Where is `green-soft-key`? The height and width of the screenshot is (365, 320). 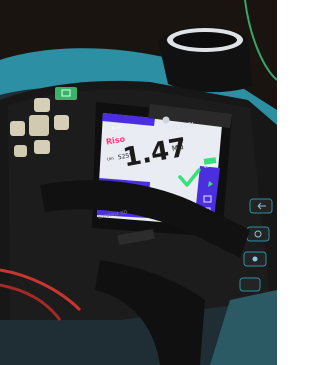
green-soft-key is located at coordinates (66, 93).